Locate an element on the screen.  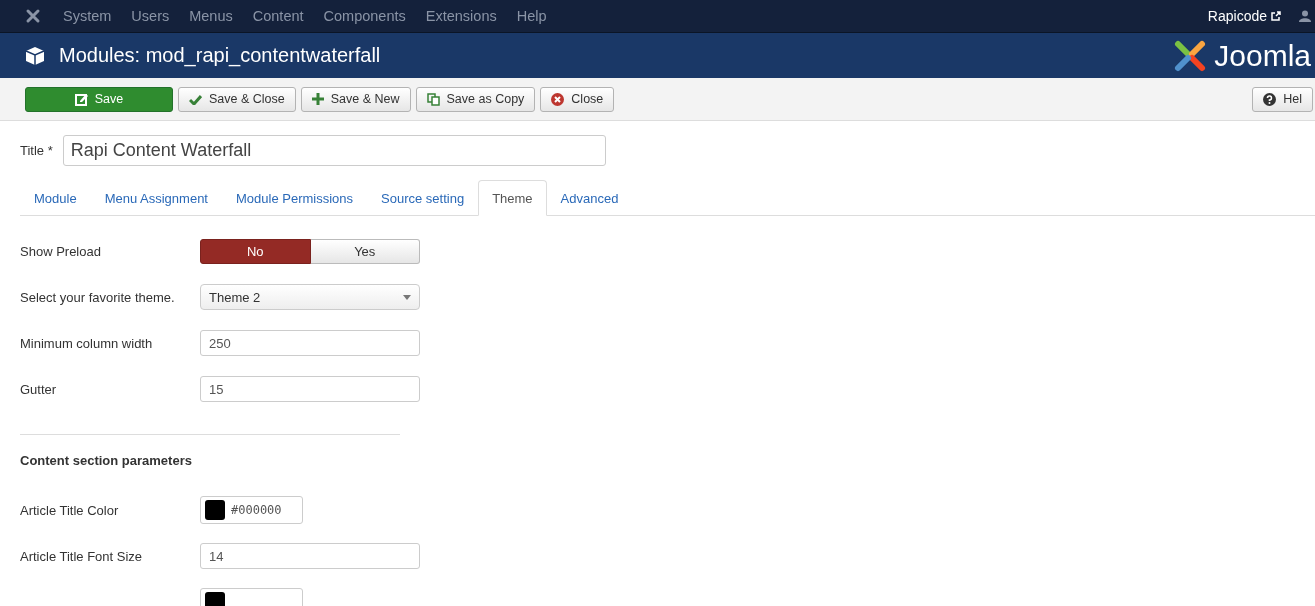
field-label: Select your favorite theme. is located at coordinates (98, 297).